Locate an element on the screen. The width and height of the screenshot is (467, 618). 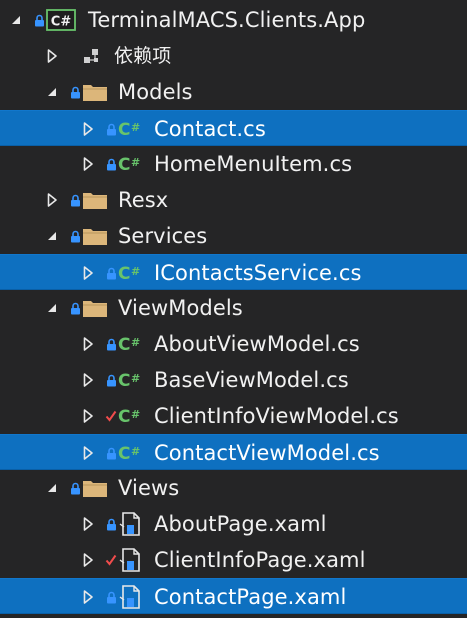
tree-item-label: IContactsService.cs is located at coordinates (258, 273).